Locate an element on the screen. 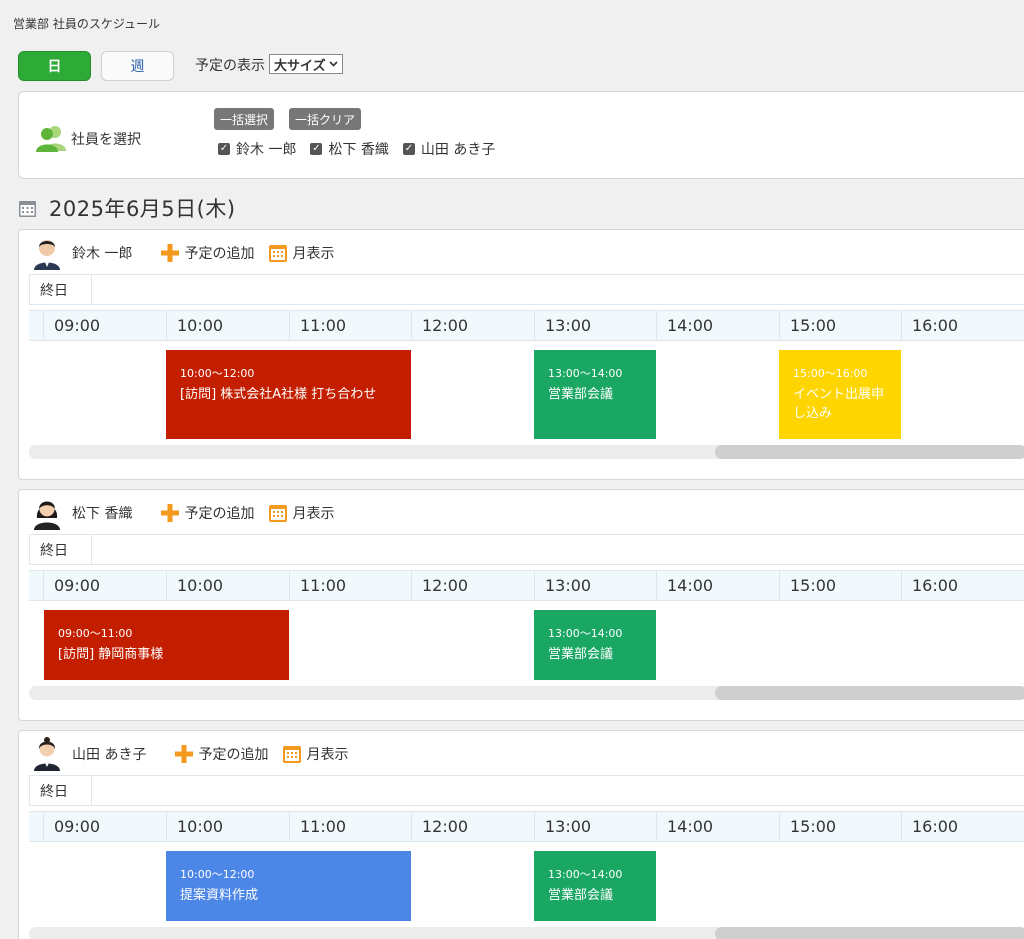 This screenshot has height=939, width=1024. employee-name: 松下 香織 is located at coordinates (102, 514).